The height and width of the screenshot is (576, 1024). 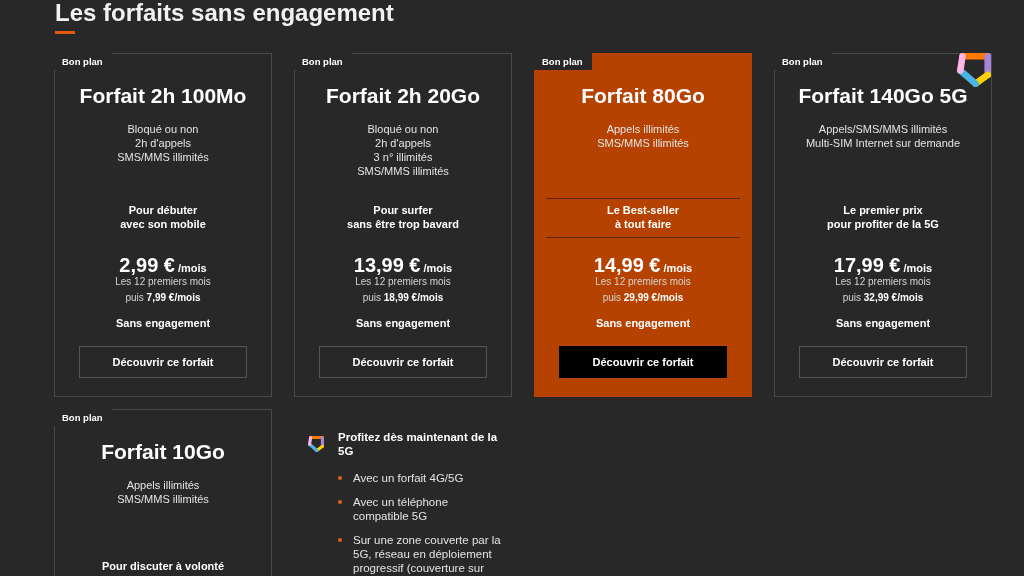 I want to click on list-text: Avec un forfait 4G/5G, so click(x=409, y=478).